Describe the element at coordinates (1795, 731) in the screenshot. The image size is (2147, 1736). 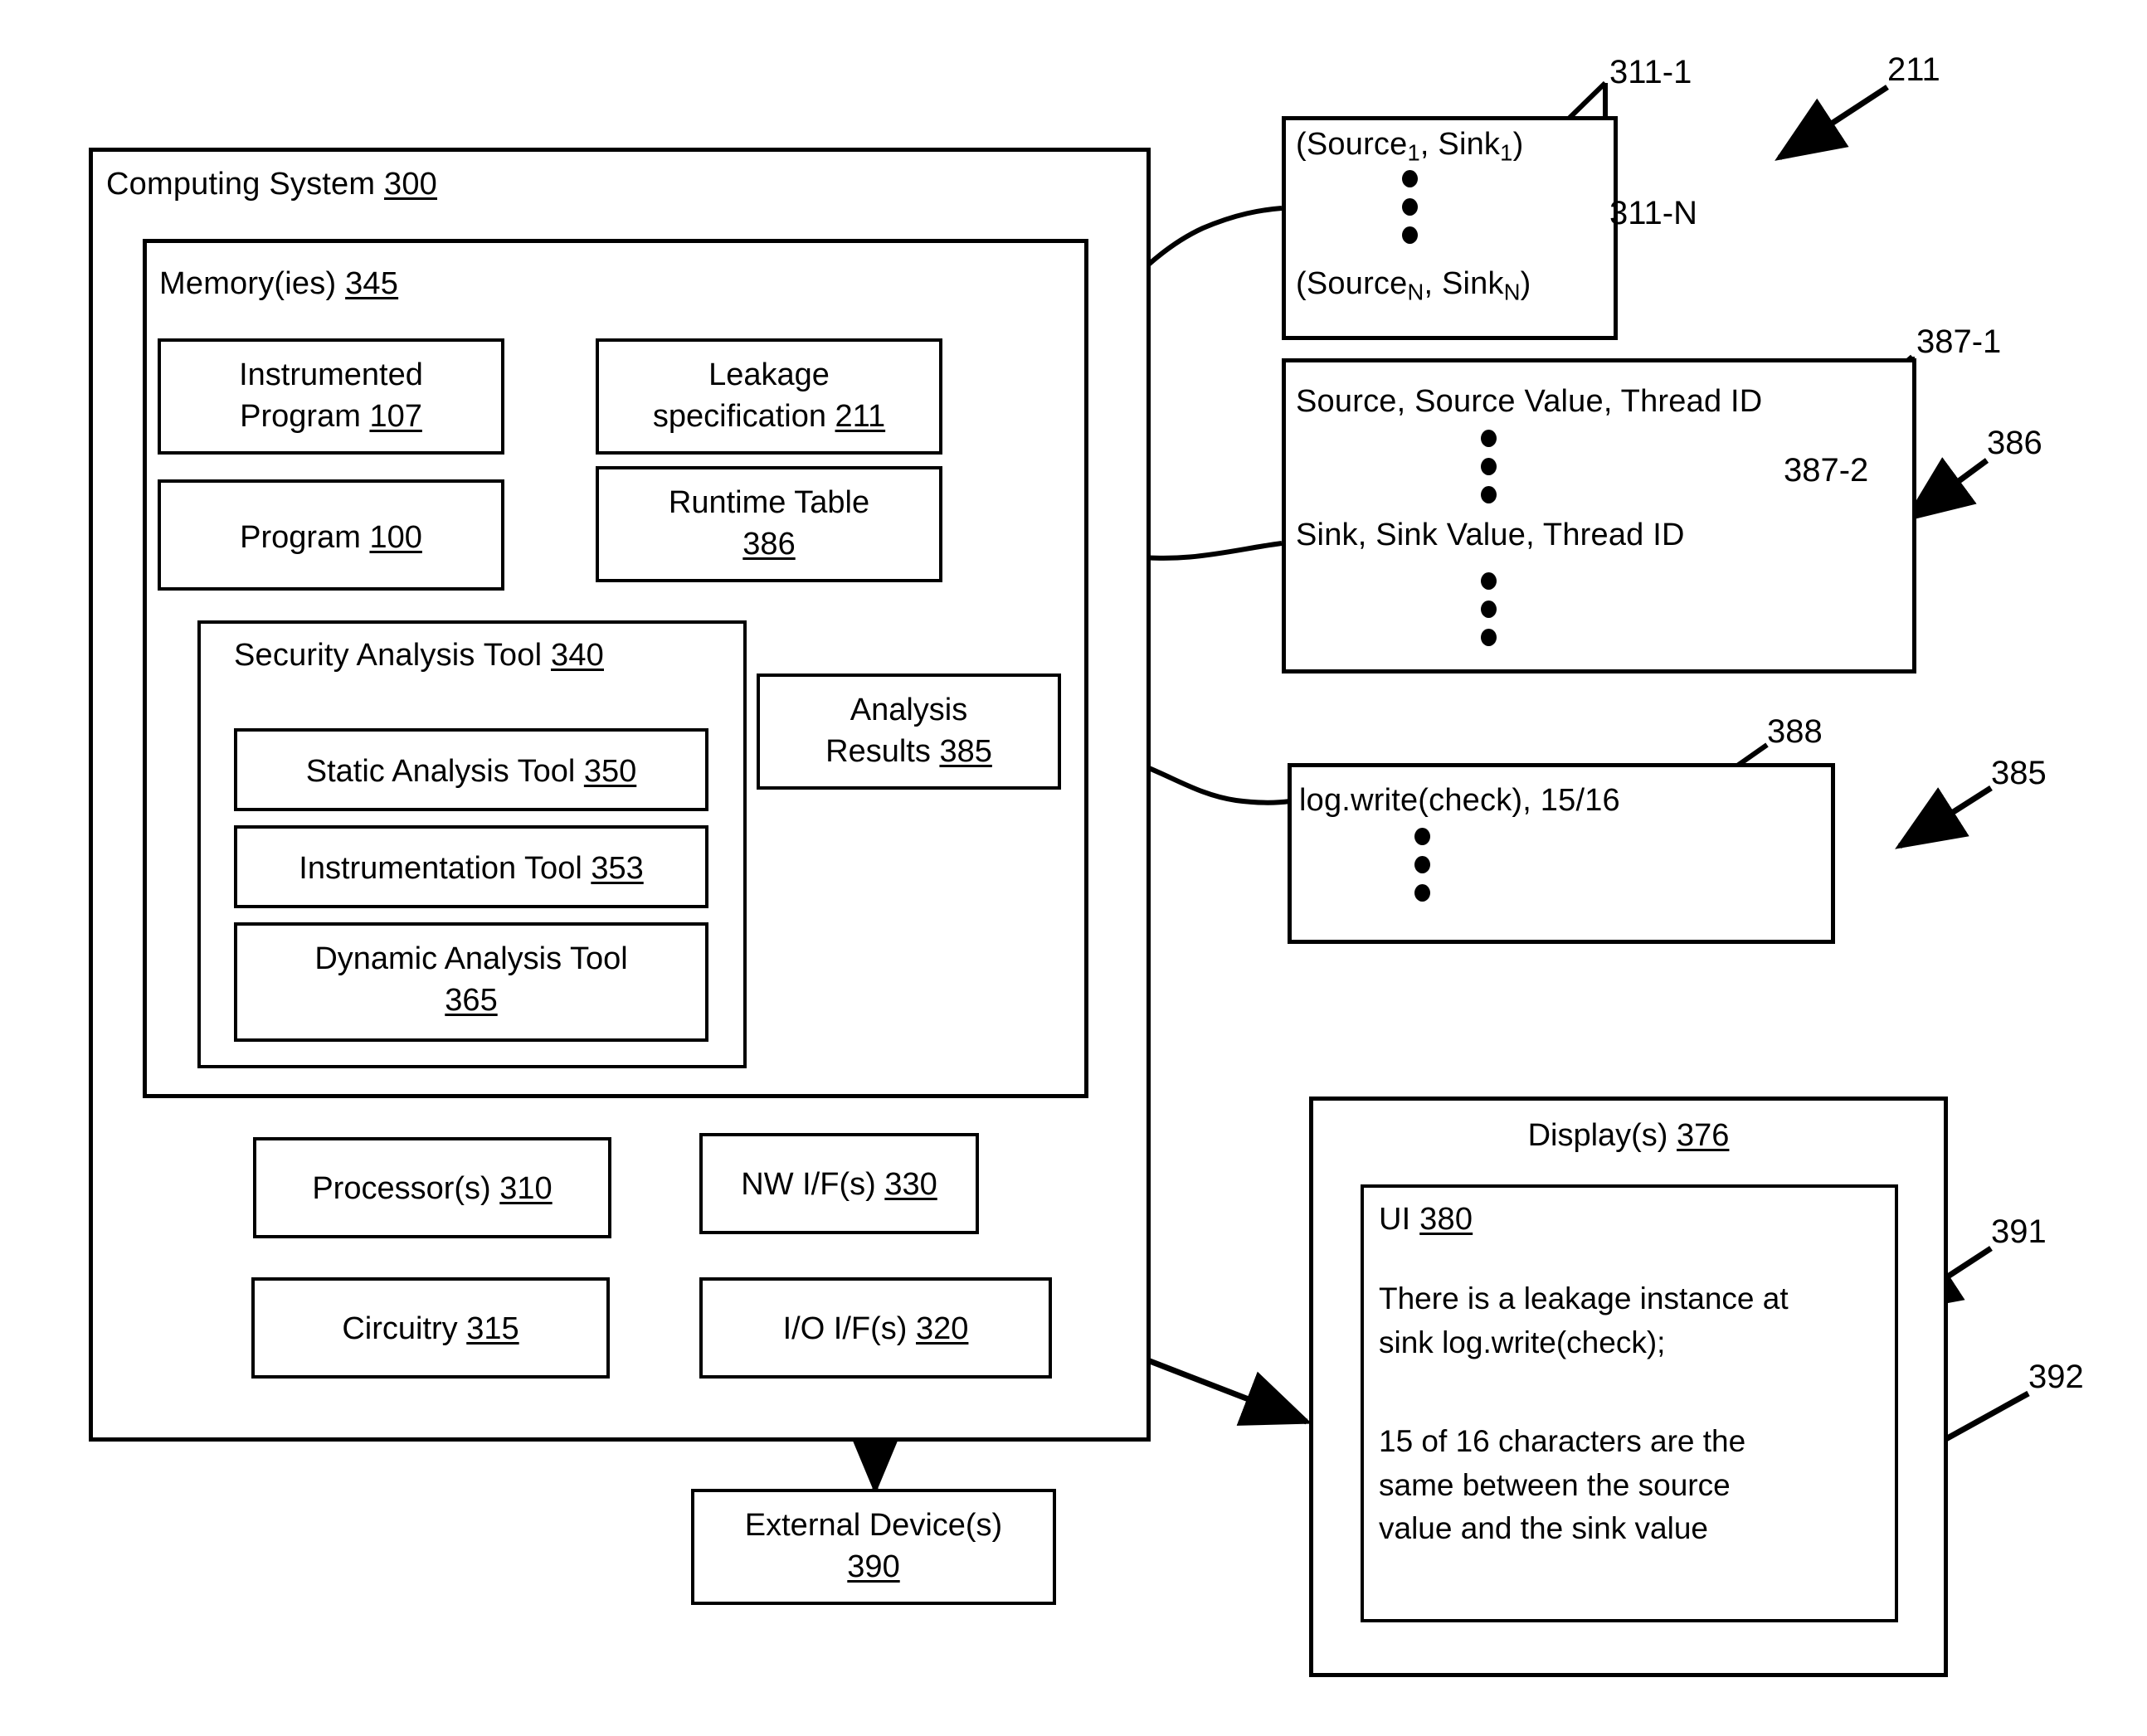
I see `ref-388: 388` at that location.